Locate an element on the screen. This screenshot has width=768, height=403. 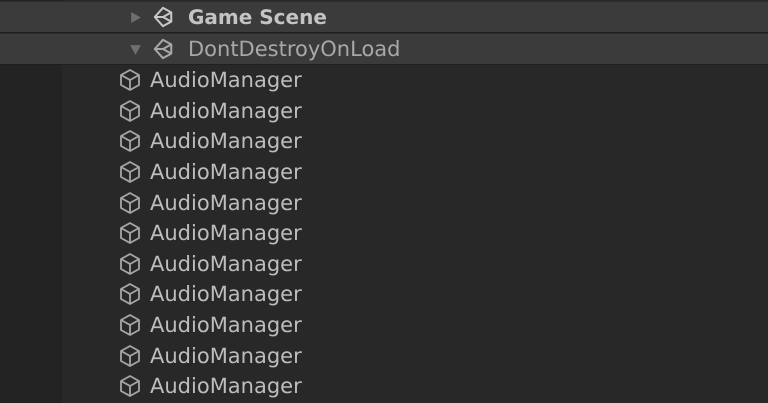
scene-name: DontDestroyOnLoad is located at coordinates (294, 49).